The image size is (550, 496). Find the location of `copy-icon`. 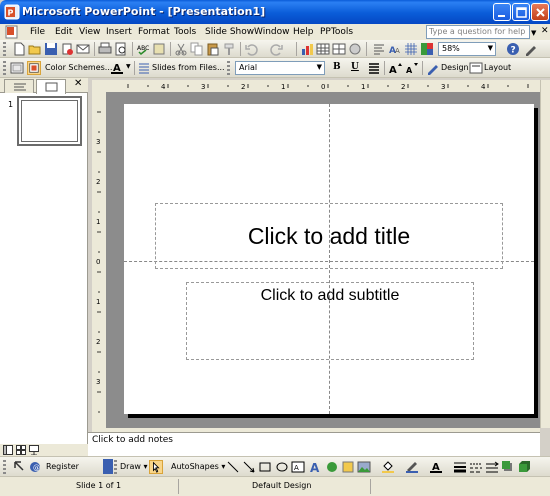

copy-icon is located at coordinates (197, 49).